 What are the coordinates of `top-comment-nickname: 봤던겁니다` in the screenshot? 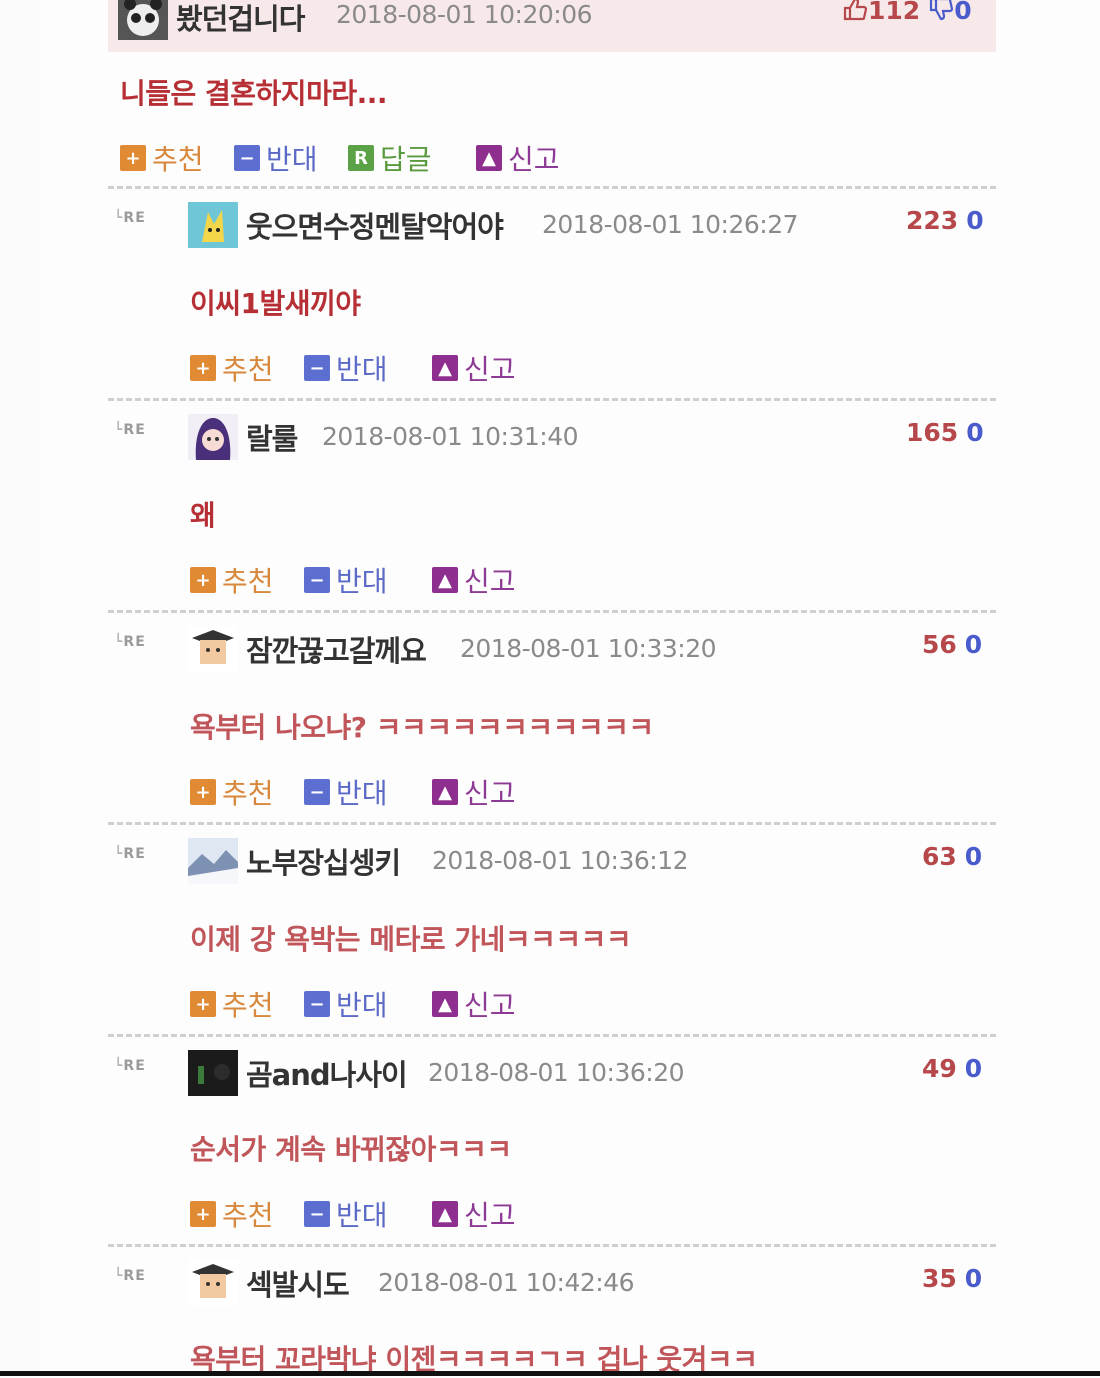 It's located at (240, 19).